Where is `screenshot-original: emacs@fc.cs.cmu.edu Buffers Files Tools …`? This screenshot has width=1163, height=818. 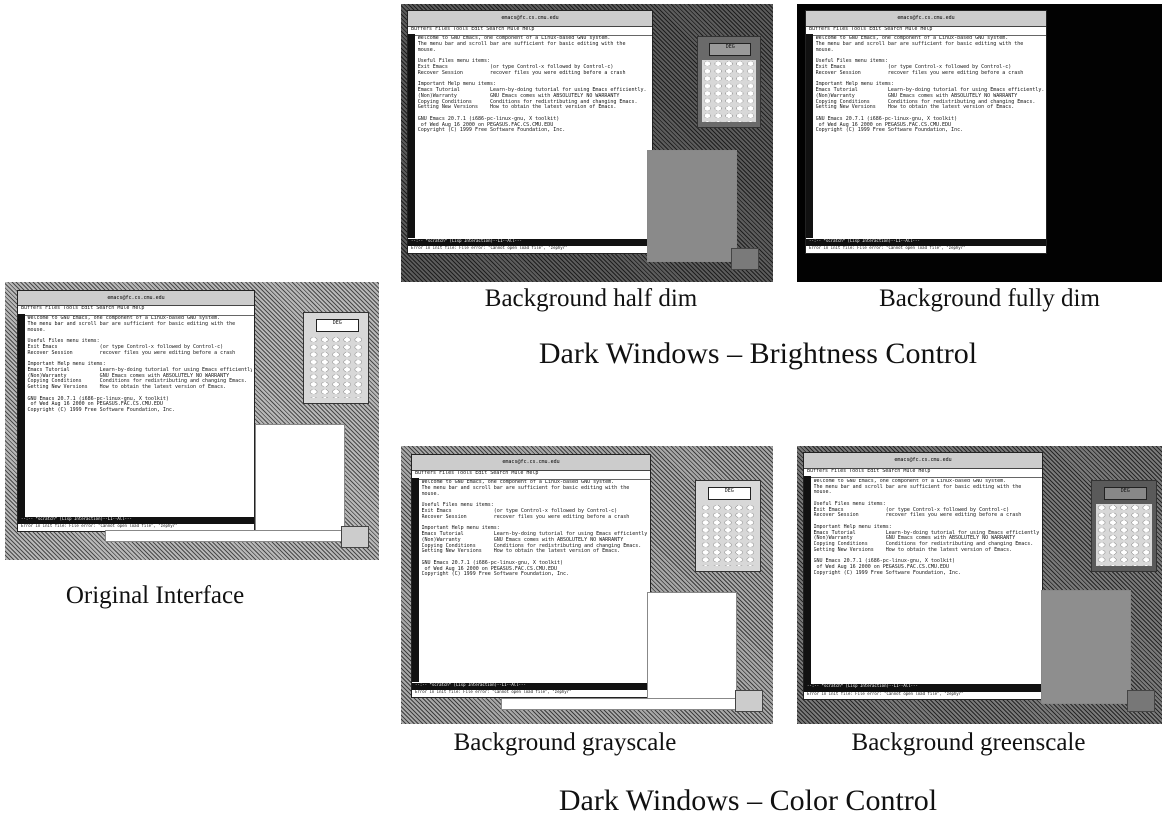 screenshot-original: emacs@fc.cs.cmu.edu Buffers Files Tools … is located at coordinates (192, 421).